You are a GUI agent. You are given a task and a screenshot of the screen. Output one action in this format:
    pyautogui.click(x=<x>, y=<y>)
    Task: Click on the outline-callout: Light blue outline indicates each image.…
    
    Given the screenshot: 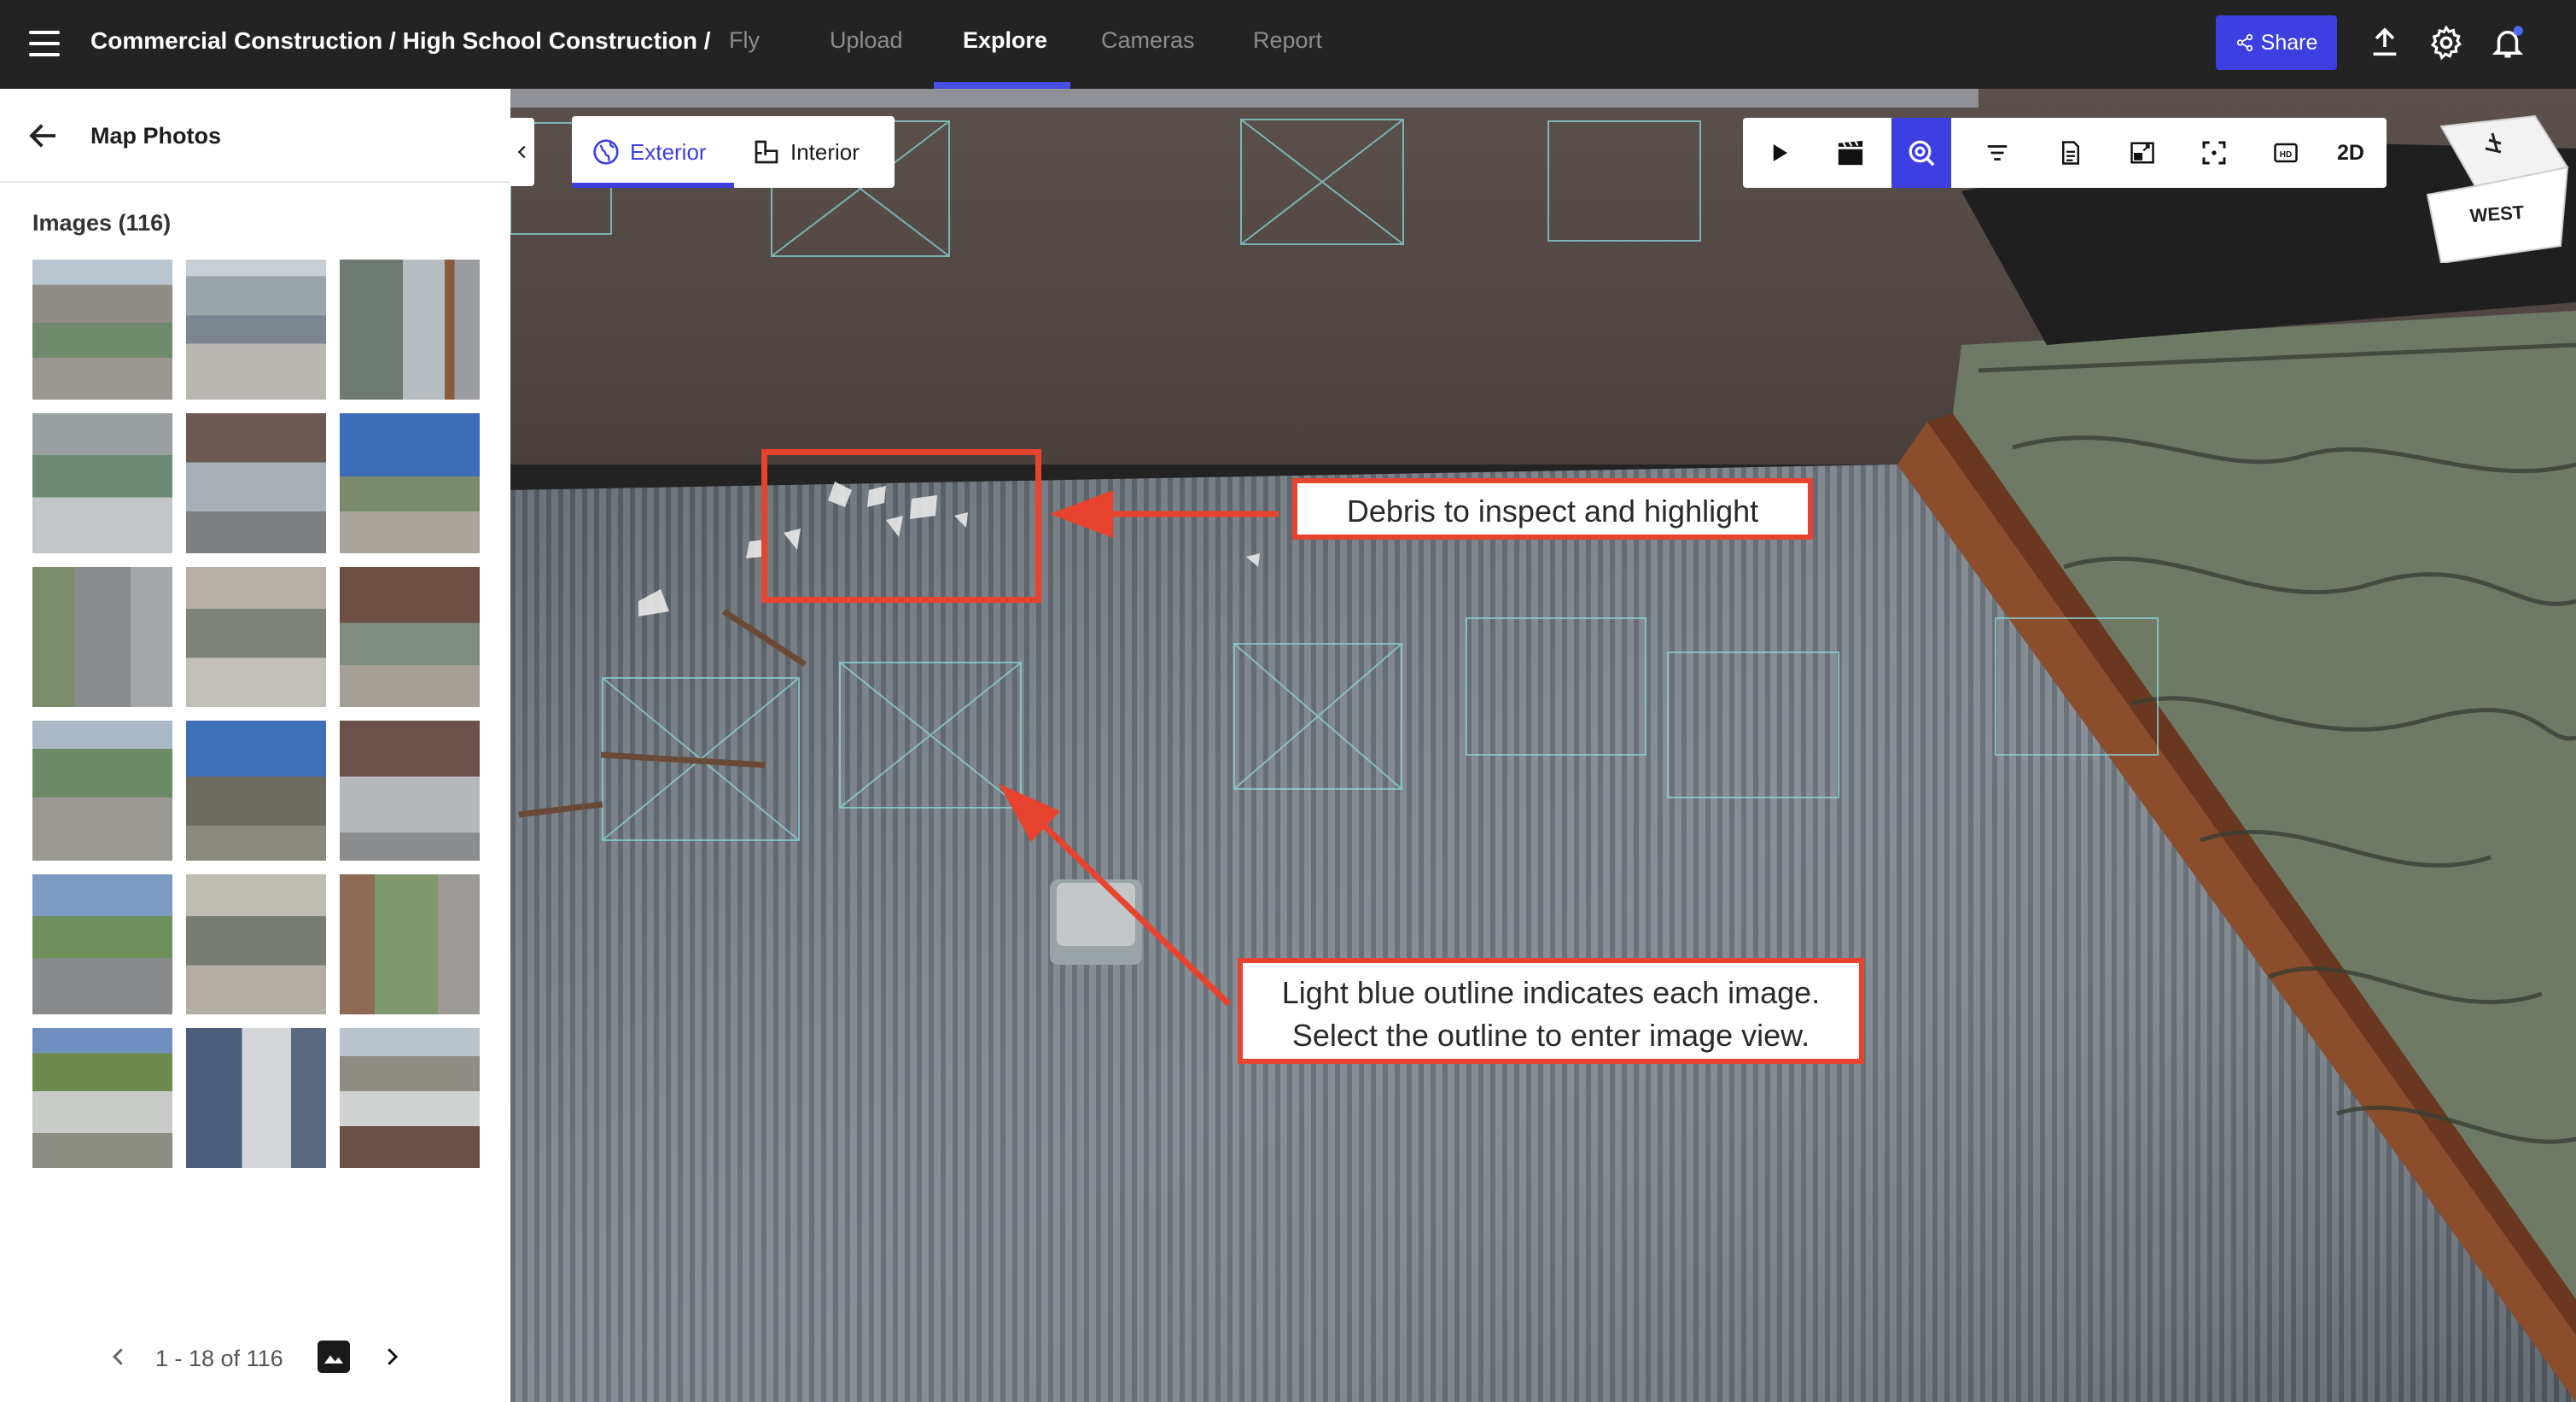 What is the action you would take?
    pyautogui.click(x=1551, y=1011)
    